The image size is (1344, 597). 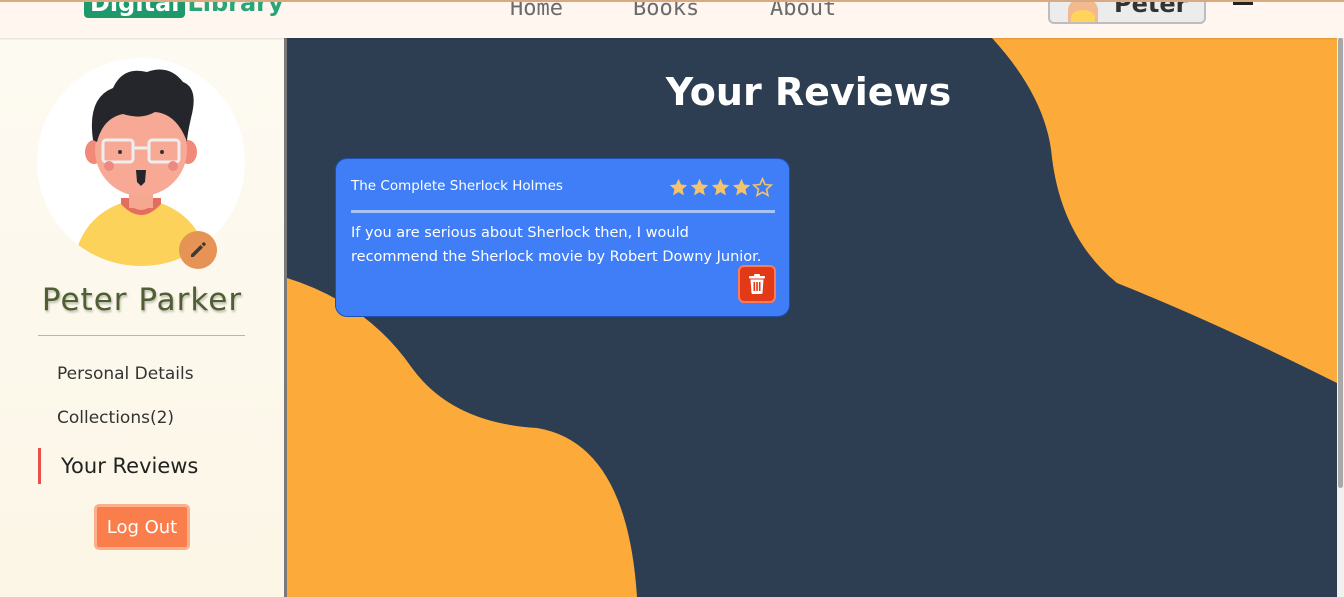 I want to click on logo-text-secondary: Library, so click(x=235, y=8).